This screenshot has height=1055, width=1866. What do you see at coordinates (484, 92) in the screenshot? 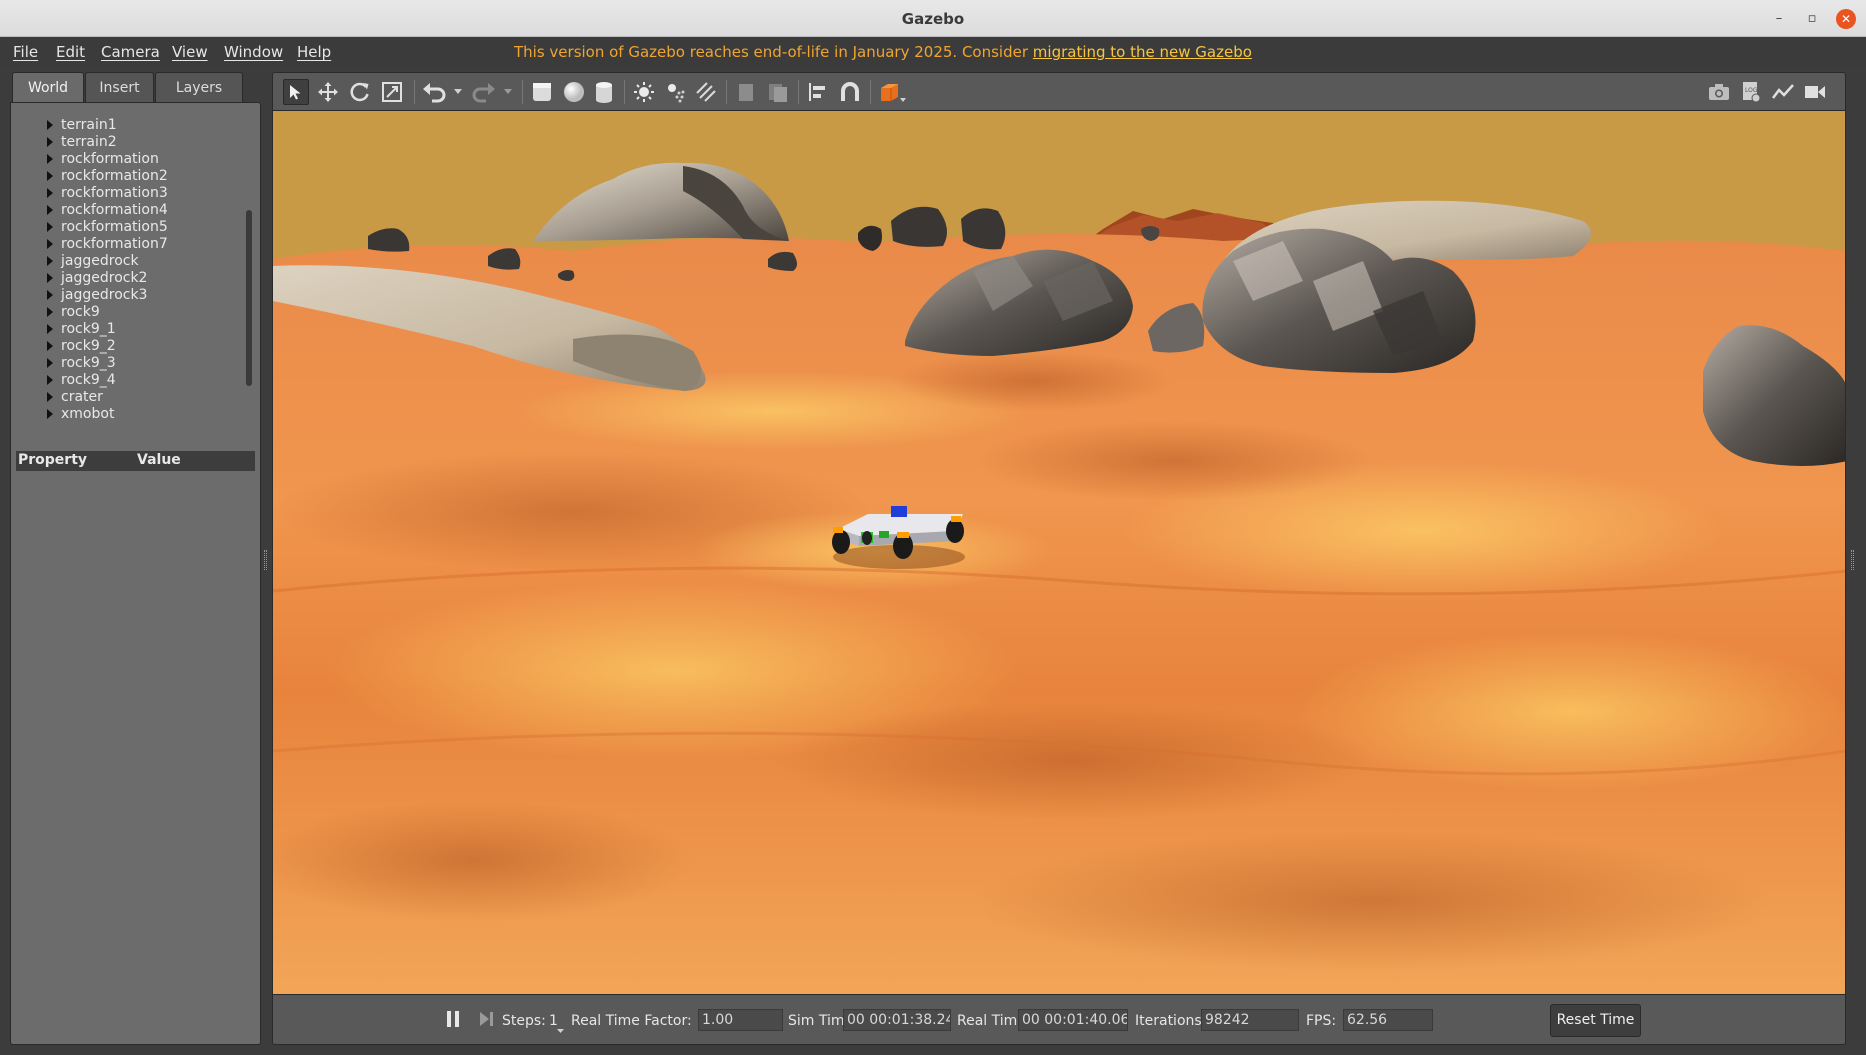
I see `redo-icon` at bounding box center [484, 92].